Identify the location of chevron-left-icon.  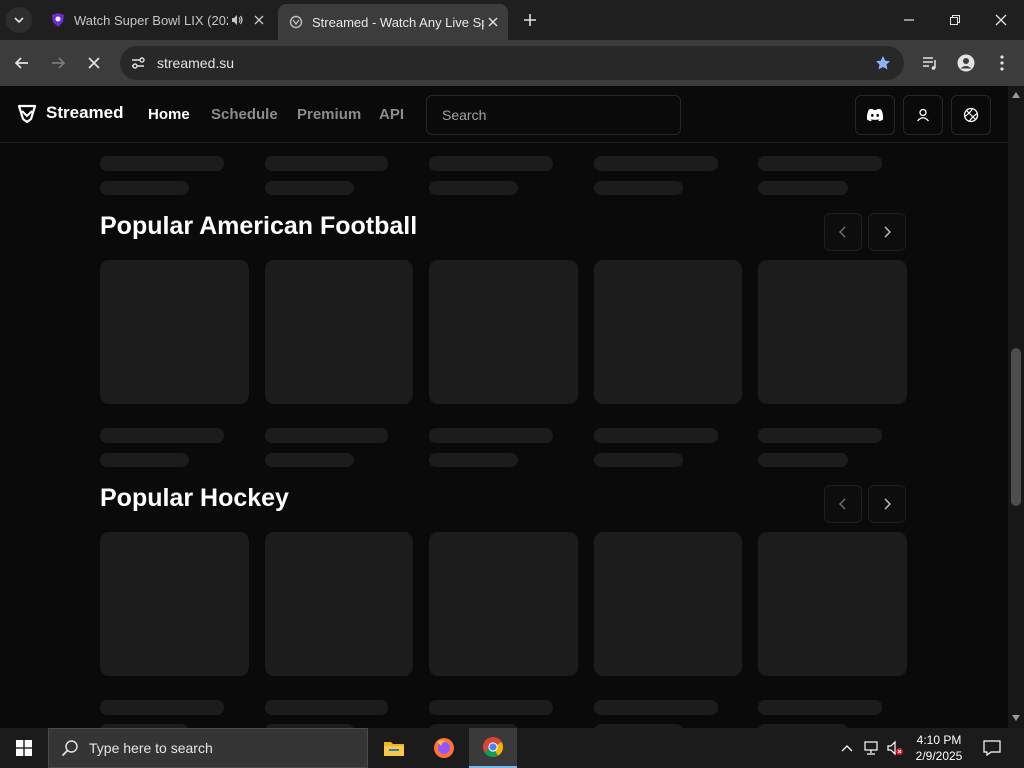
(842, 232).